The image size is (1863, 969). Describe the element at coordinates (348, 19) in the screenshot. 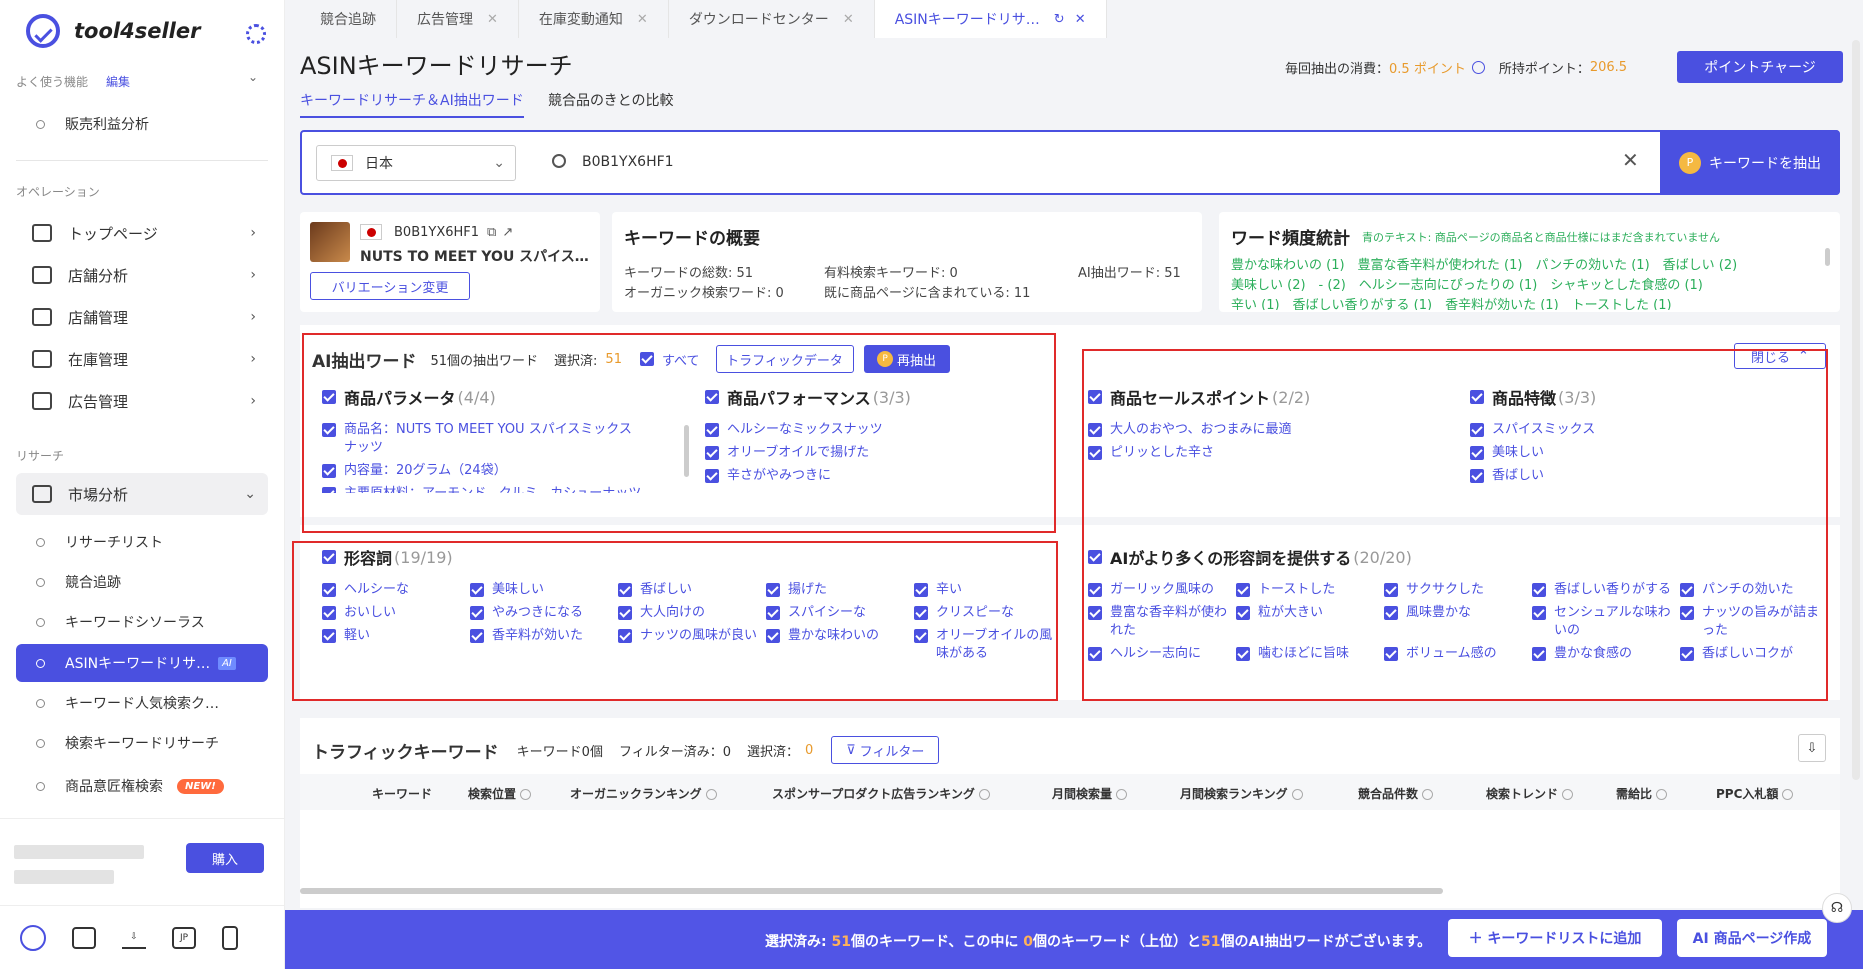

I see `tab-competitor: 競合追跡` at that location.